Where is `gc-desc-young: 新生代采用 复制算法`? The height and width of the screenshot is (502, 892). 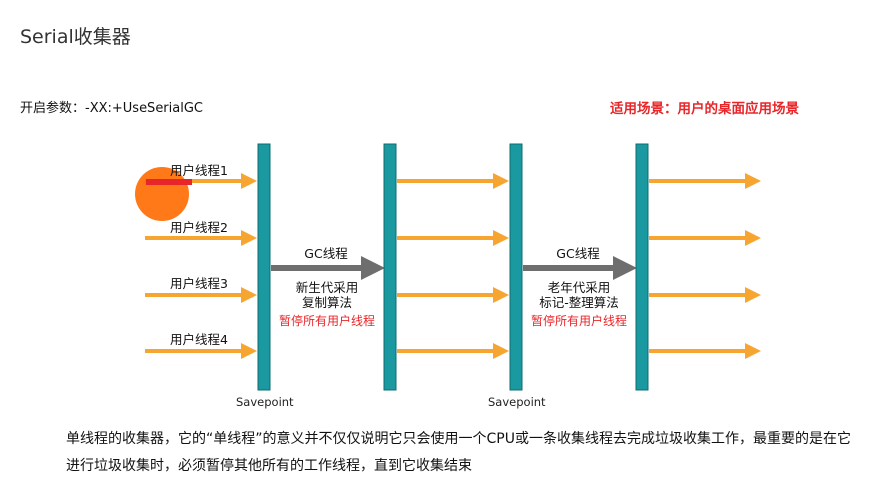
gc-desc-young: 新生代采用 复制算法 is located at coordinates (327, 295).